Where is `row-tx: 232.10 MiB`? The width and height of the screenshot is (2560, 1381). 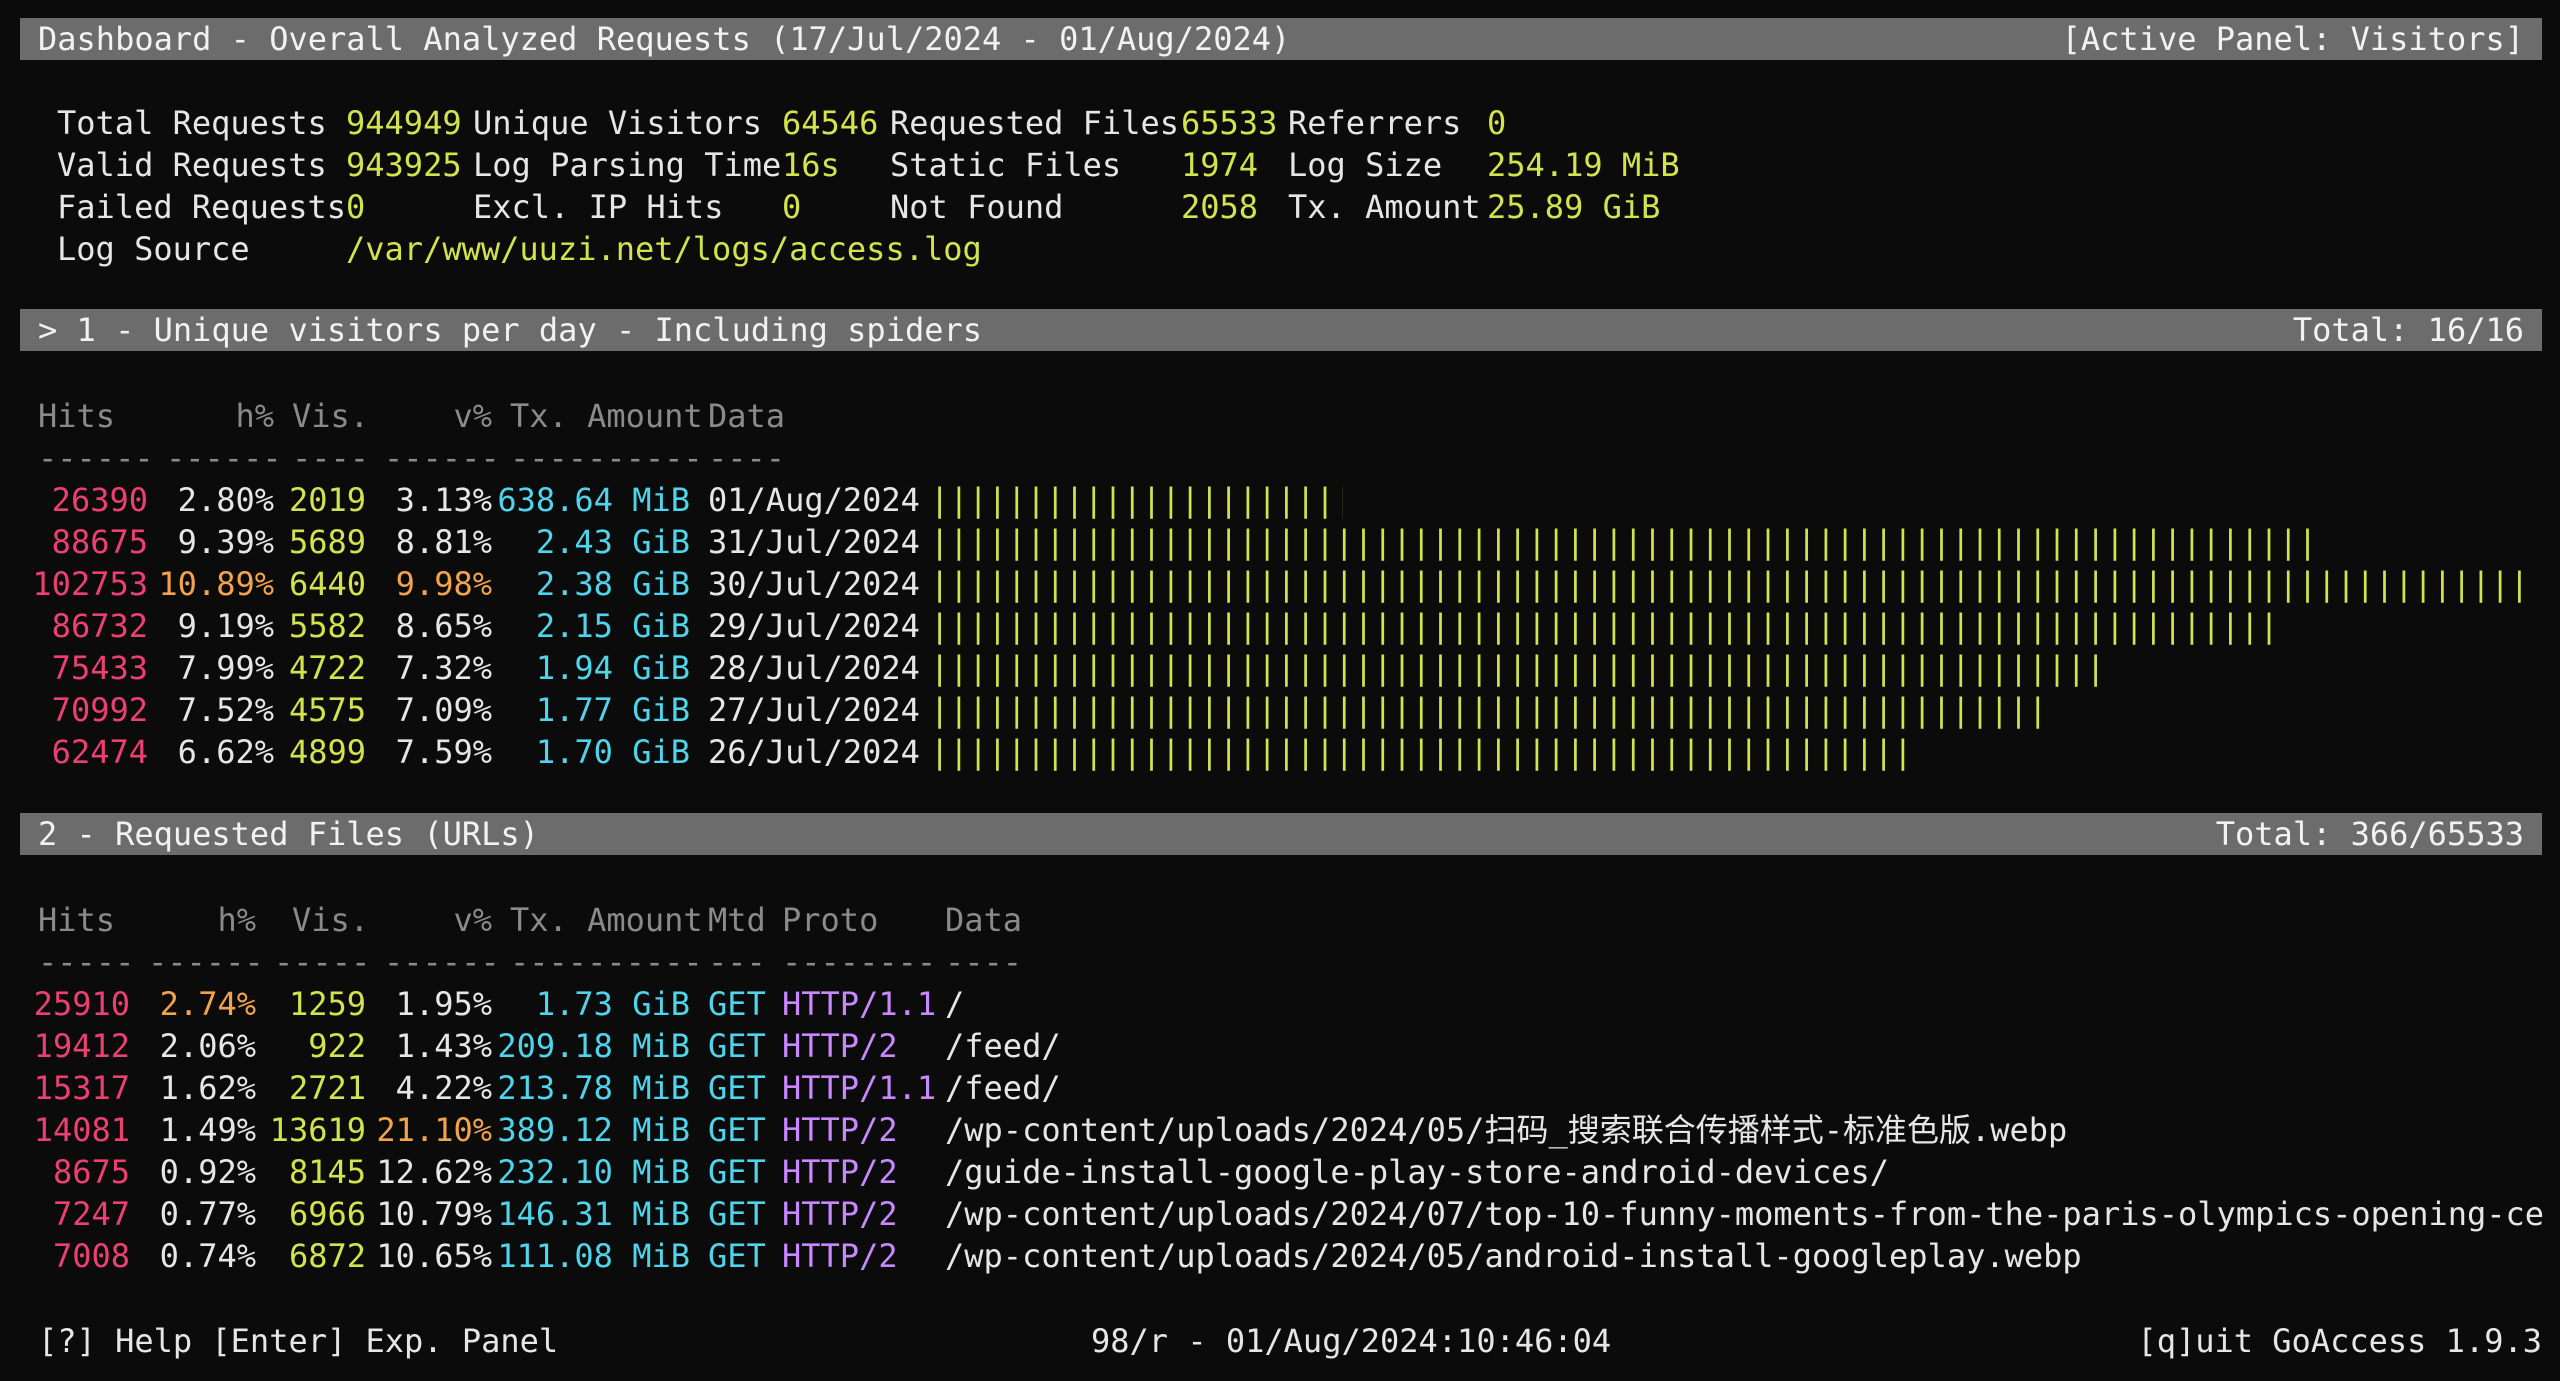 row-tx: 232.10 MiB is located at coordinates (593, 1172).